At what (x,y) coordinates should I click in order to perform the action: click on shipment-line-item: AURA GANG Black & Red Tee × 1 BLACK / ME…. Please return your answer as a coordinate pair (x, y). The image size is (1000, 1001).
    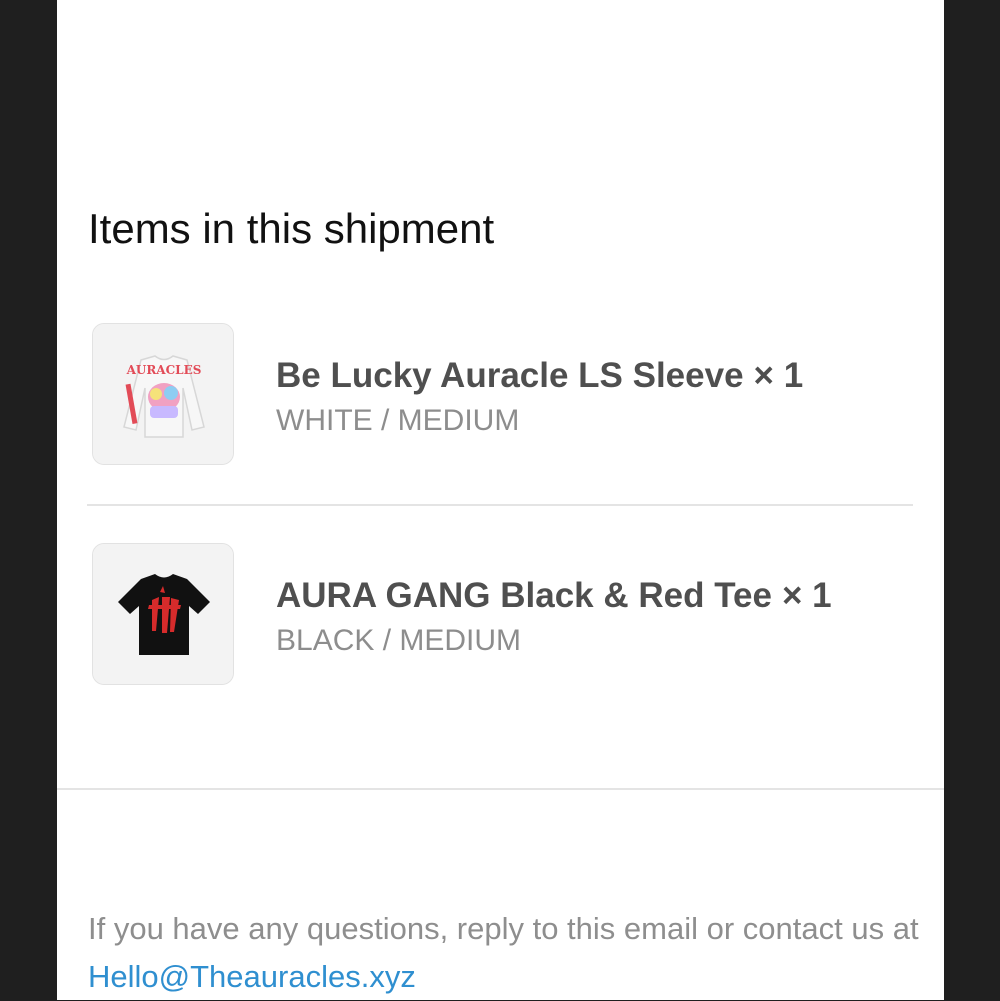
    Looking at the image, I should click on (492, 616).